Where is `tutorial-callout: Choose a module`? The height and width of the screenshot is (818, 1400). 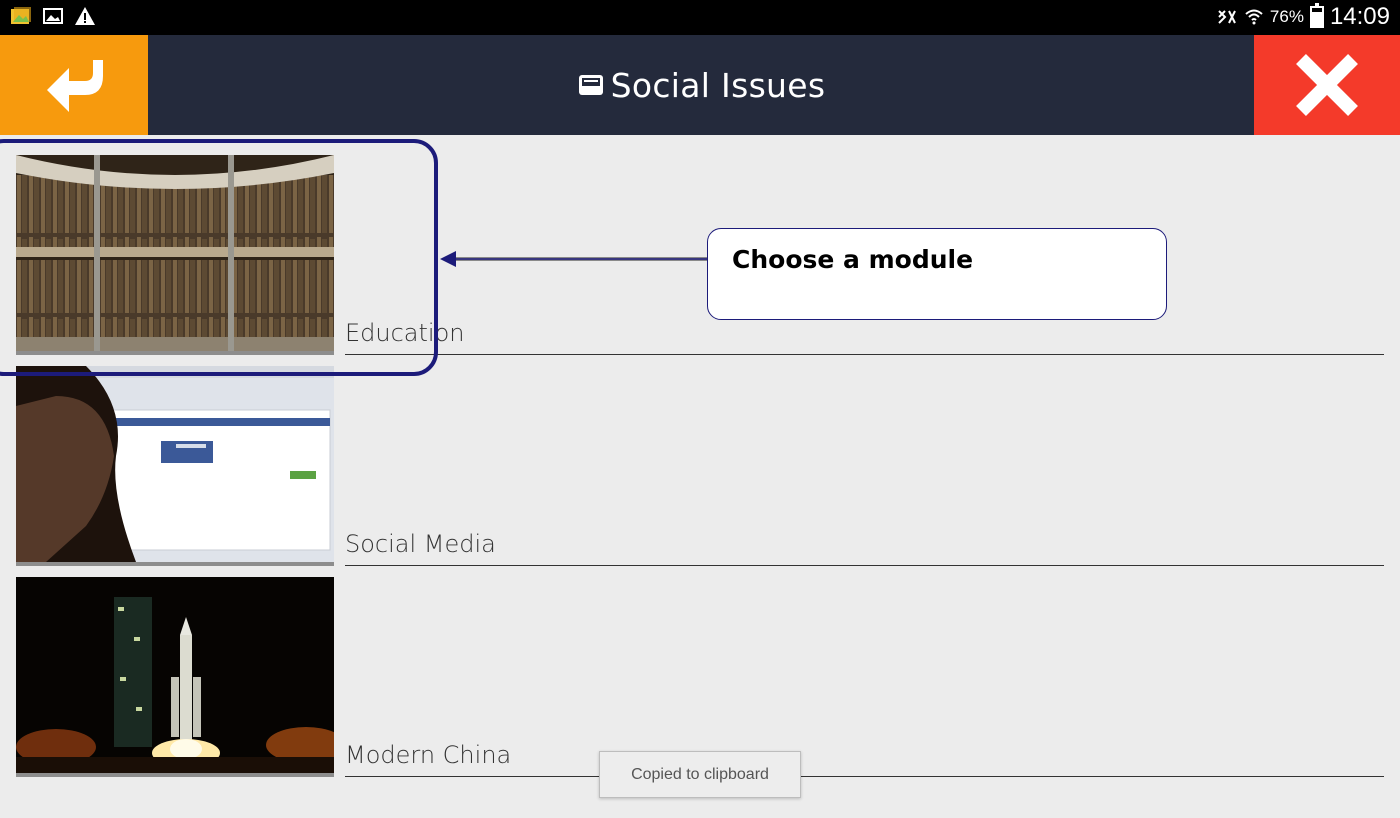 tutorial-callout: Choose a module is located at coordinates (937, 274).